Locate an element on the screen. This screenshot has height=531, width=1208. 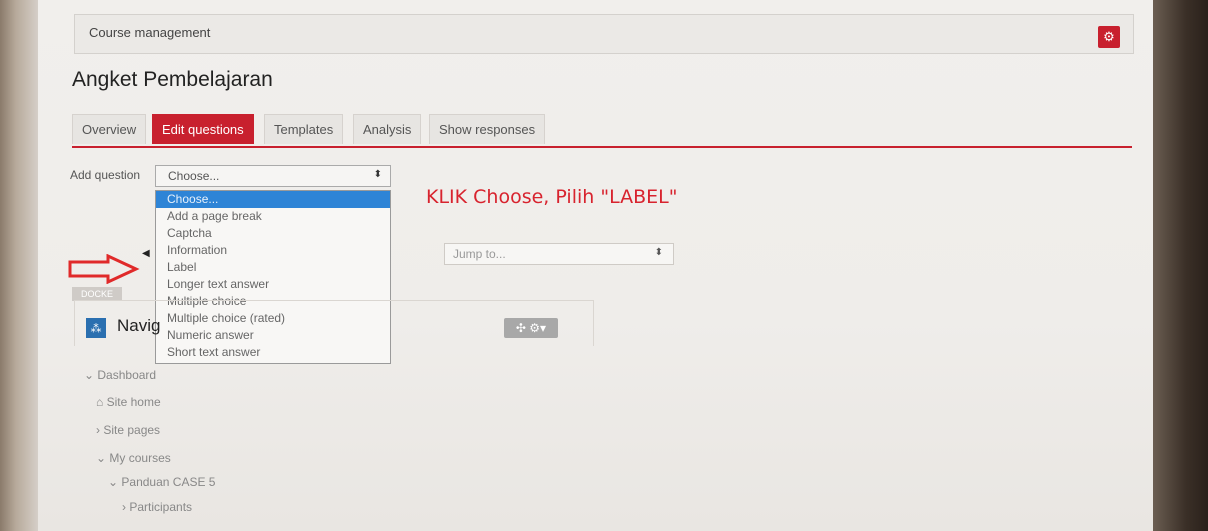
screen-bezel-right is located at coordinates (1180, 265).